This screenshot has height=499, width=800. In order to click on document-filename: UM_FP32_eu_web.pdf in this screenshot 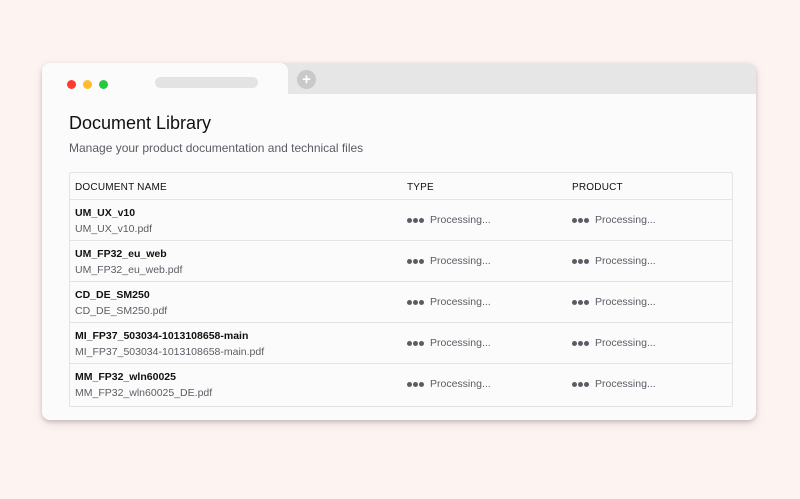, I will do `click(129, 270)`.